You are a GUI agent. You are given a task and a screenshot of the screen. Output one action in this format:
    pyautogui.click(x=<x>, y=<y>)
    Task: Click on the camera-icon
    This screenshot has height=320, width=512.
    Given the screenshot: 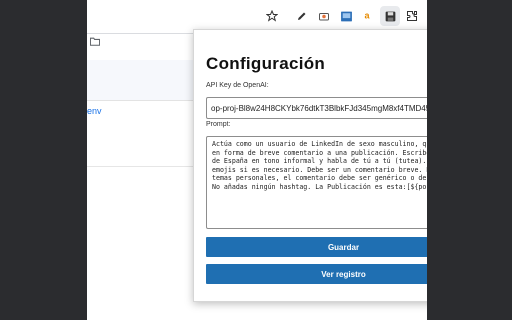 What is the action you would take?
    pyautogui.click(x=324, y=16)
    